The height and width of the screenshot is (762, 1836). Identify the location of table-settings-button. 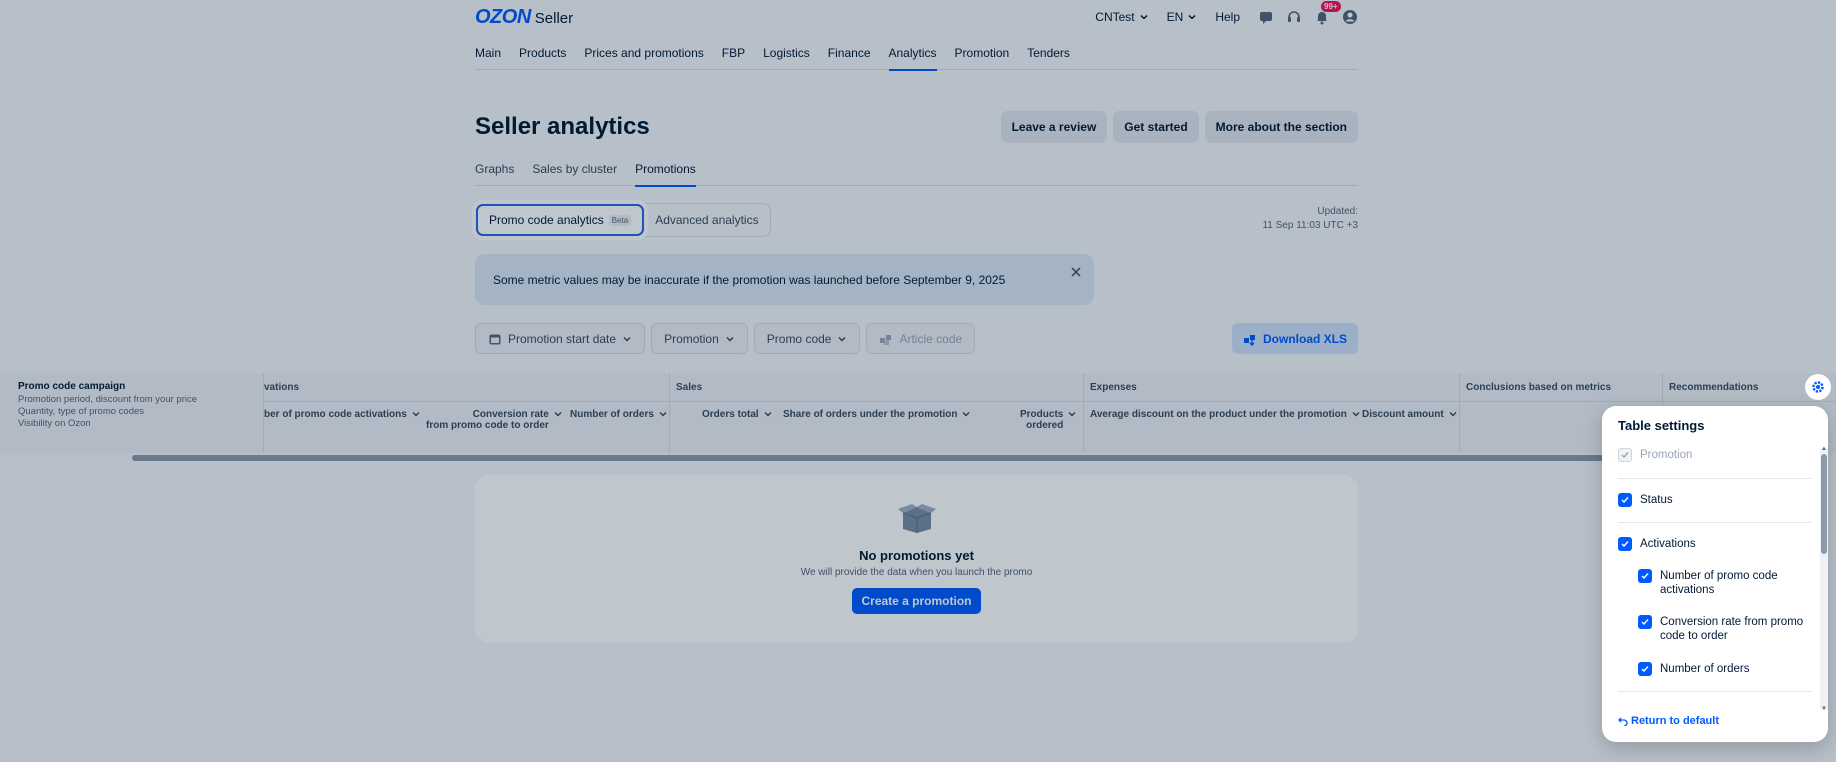
(1818, 387).